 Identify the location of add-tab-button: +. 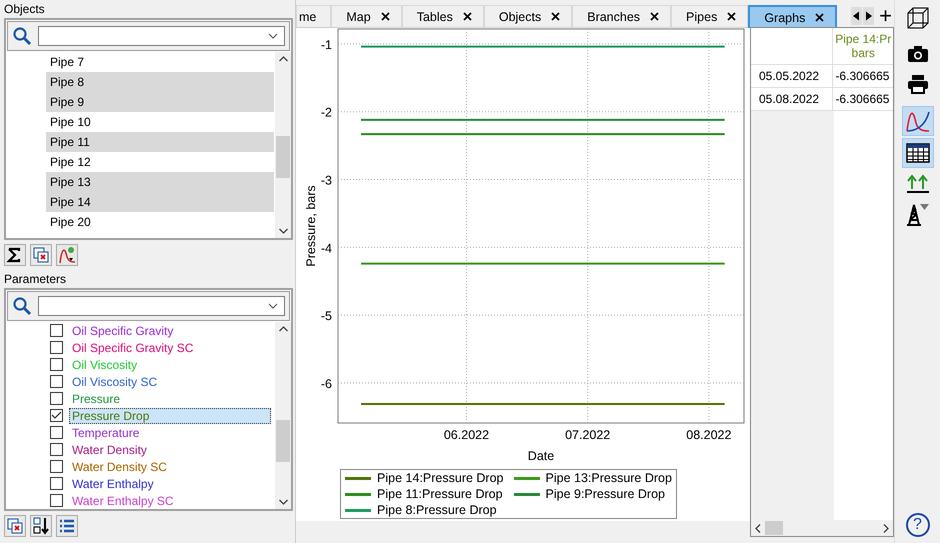
(885, 16).